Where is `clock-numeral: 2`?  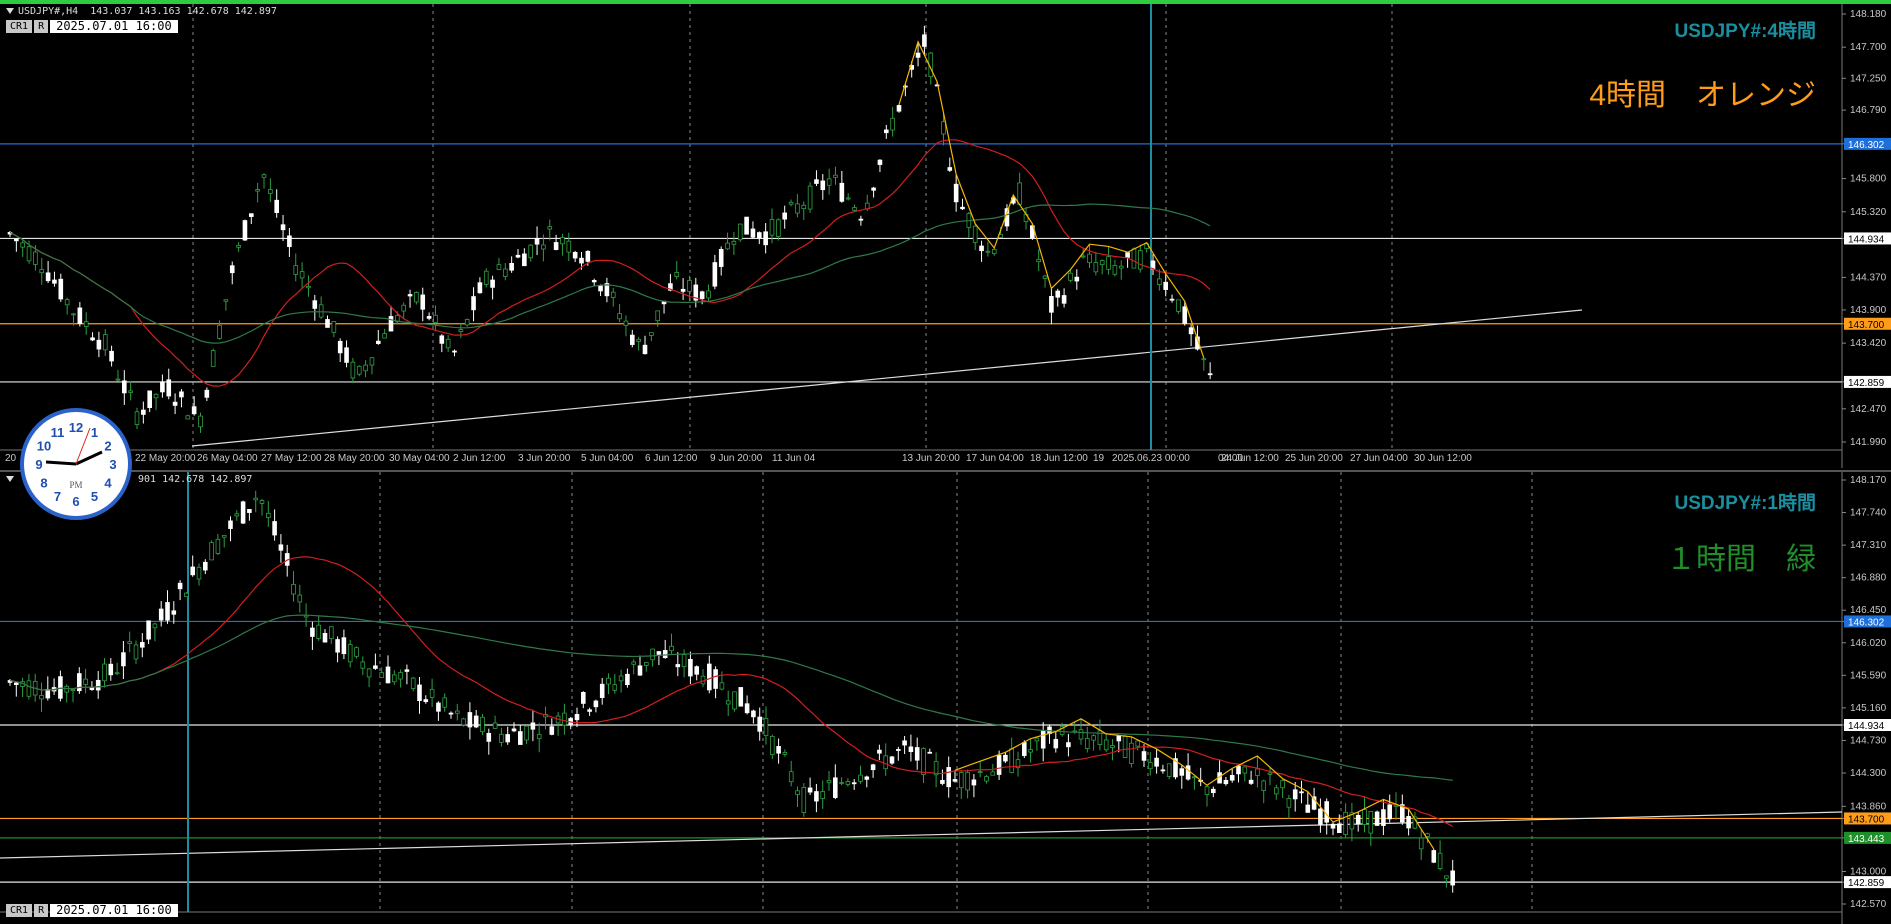
clock-numeral: 2 is located at coordinates (107, 446).